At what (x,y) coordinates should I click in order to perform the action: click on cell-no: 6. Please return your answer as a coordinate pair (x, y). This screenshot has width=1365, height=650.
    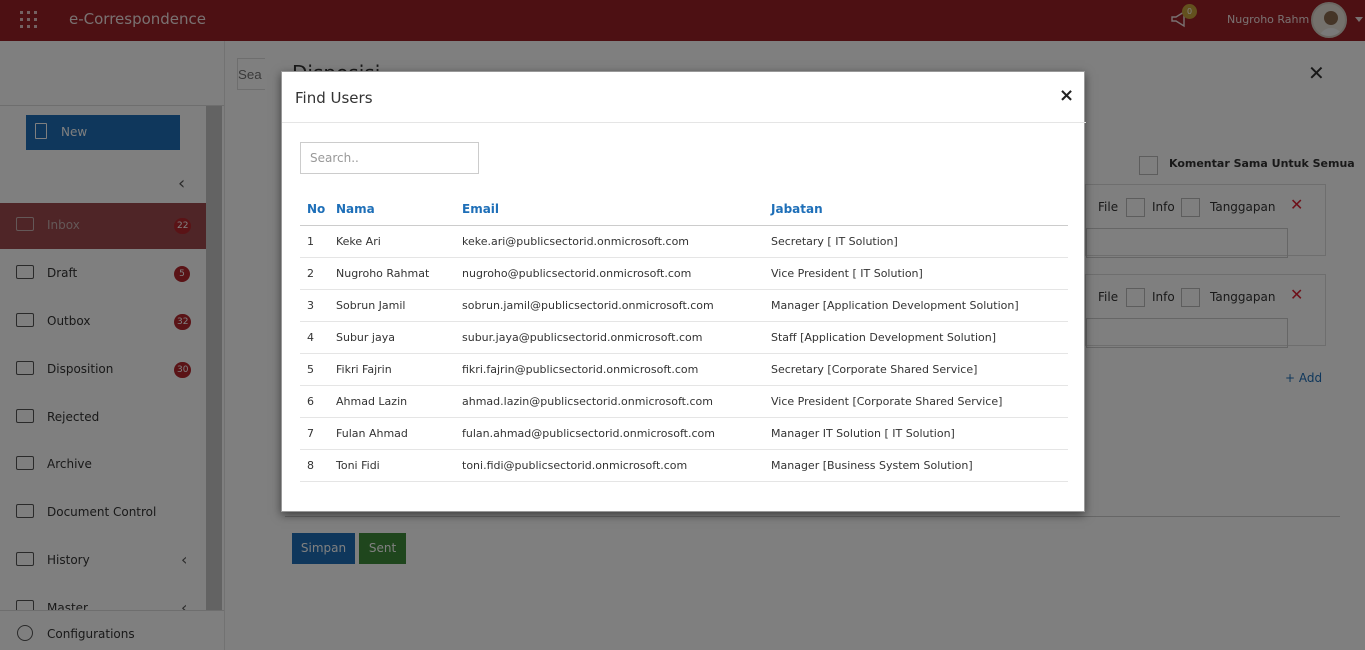
    Looking at the image, I should click on (314, 401).